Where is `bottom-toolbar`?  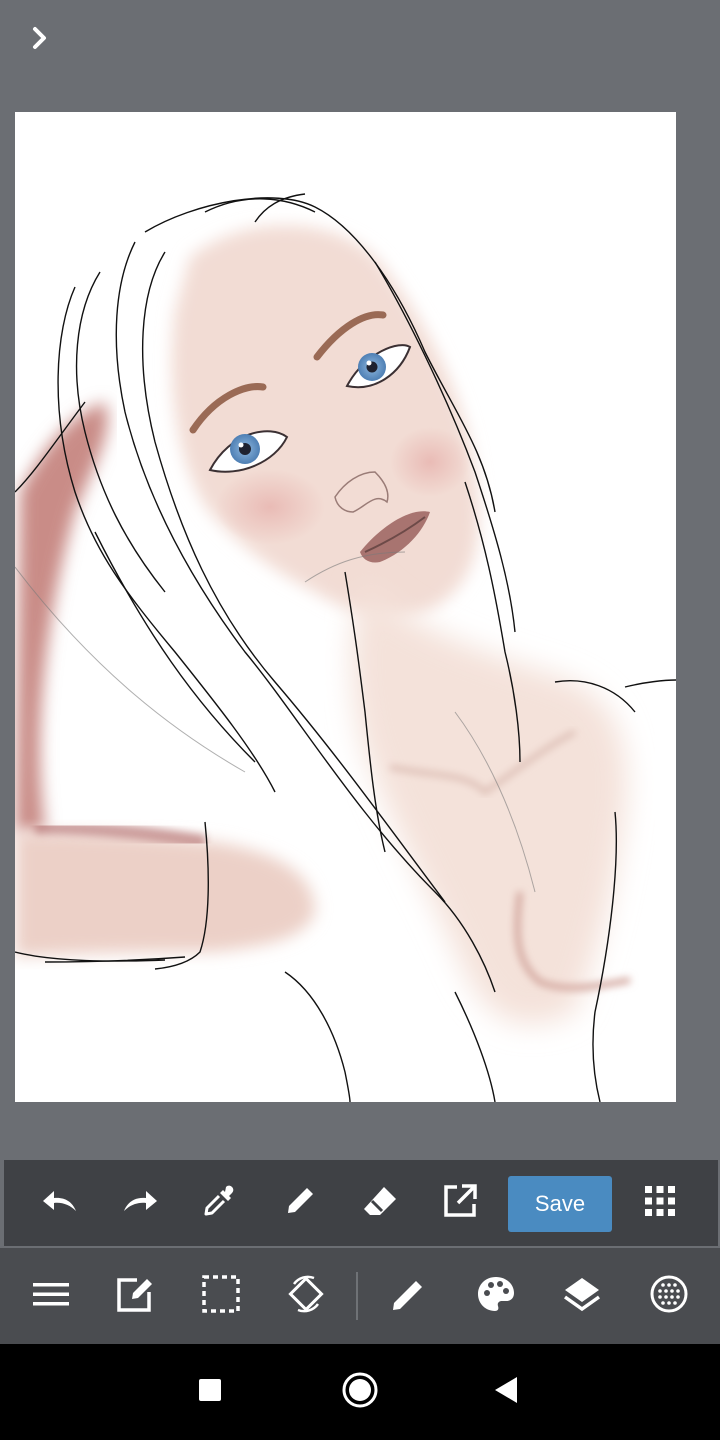
bottom-toolbar is located at coordinates (360, 1296).